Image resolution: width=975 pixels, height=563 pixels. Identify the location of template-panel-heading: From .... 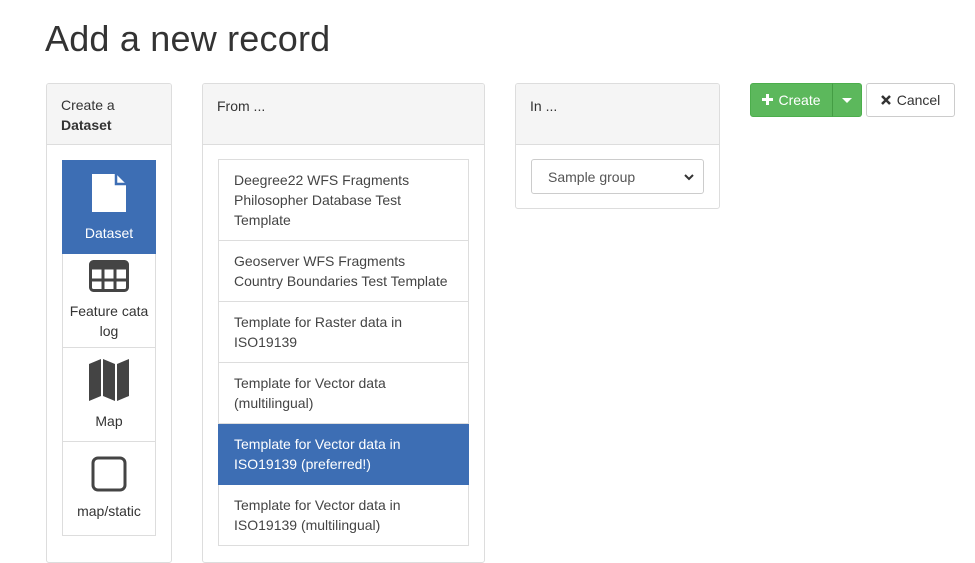
(343, 114).